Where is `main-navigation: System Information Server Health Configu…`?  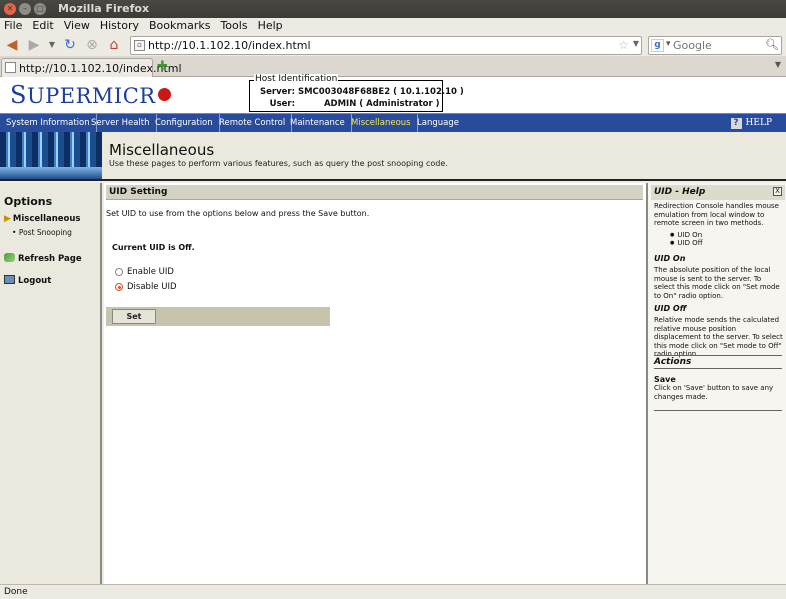 main-navigation: System Information Server Health Configu… is located at coordinates (393, 122).